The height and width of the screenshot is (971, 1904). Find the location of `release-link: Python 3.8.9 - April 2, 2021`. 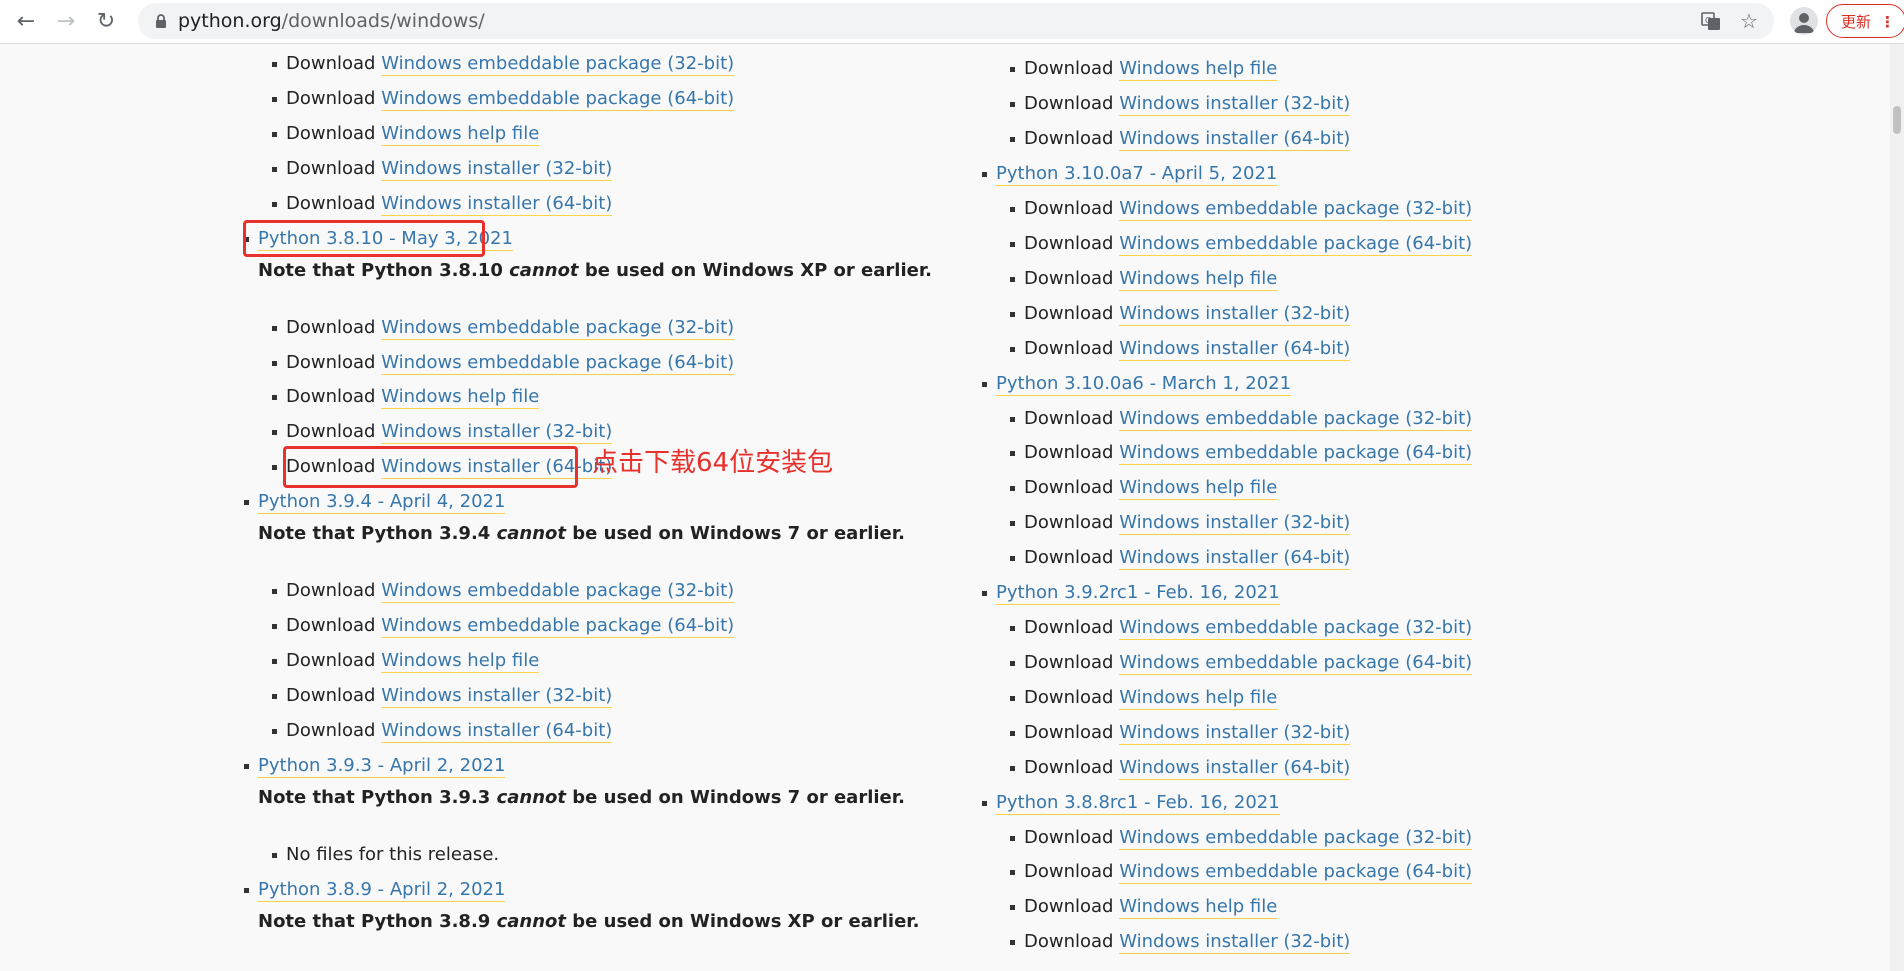

release-link: Python 3.8.9 - April 2, 2021 is located at coordinates (382, 890).